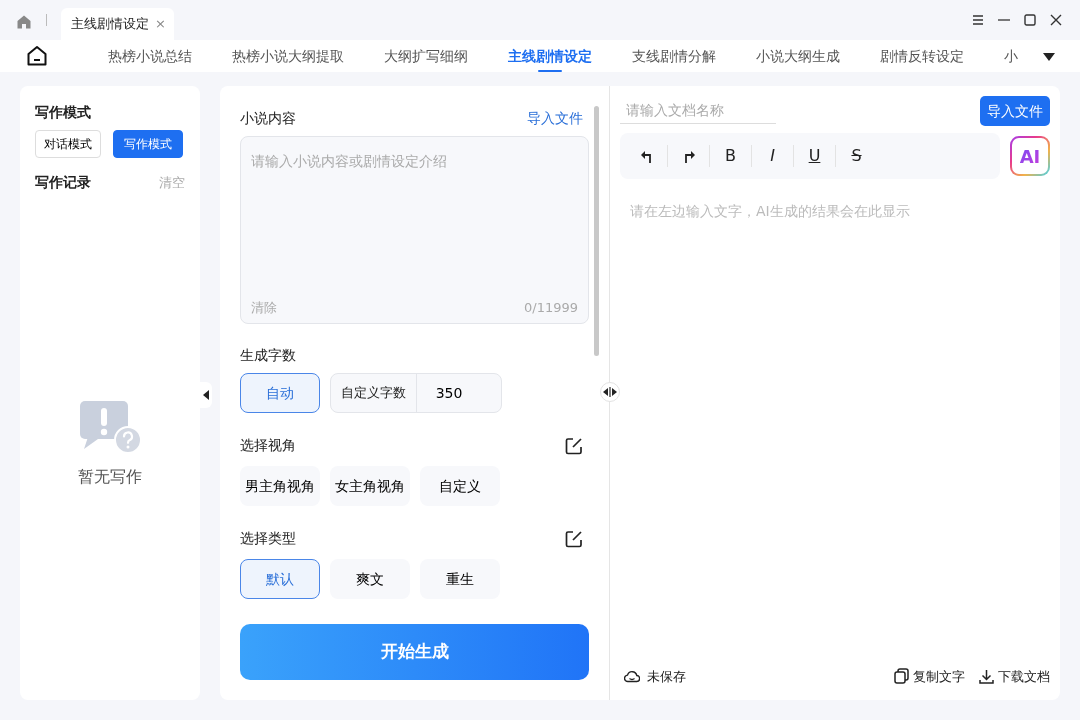 The height and width of the screenshot is (720, 1080). What do you see at coordinates (856, 156) in the screenshot?
I see `strikethrough-button: S` at bounding box center [856, 156].